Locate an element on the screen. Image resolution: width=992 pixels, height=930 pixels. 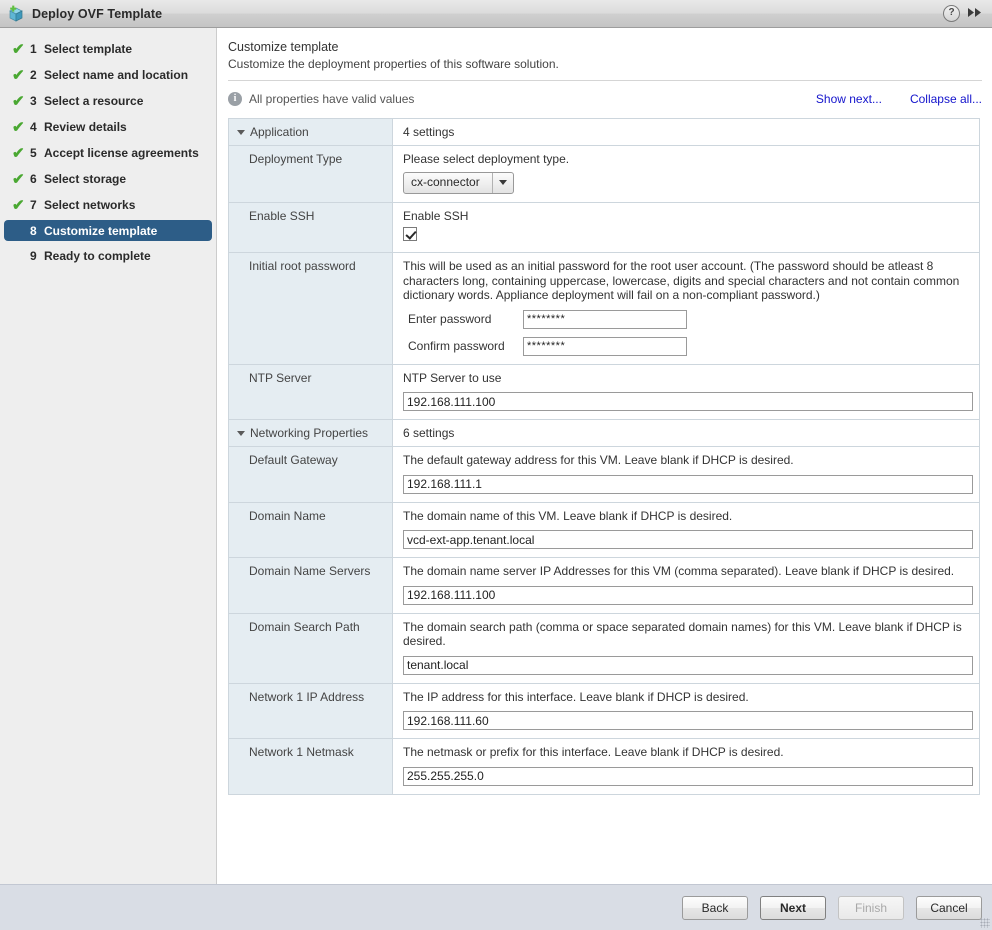
sidebar-step-6: ✔ 6 Select storage is located at coordinates (108, 179).